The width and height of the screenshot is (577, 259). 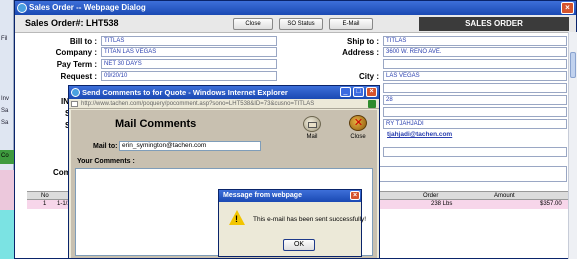 I want to click on mail-comments-heading: Mail Comments, so click(x=156, y=124).